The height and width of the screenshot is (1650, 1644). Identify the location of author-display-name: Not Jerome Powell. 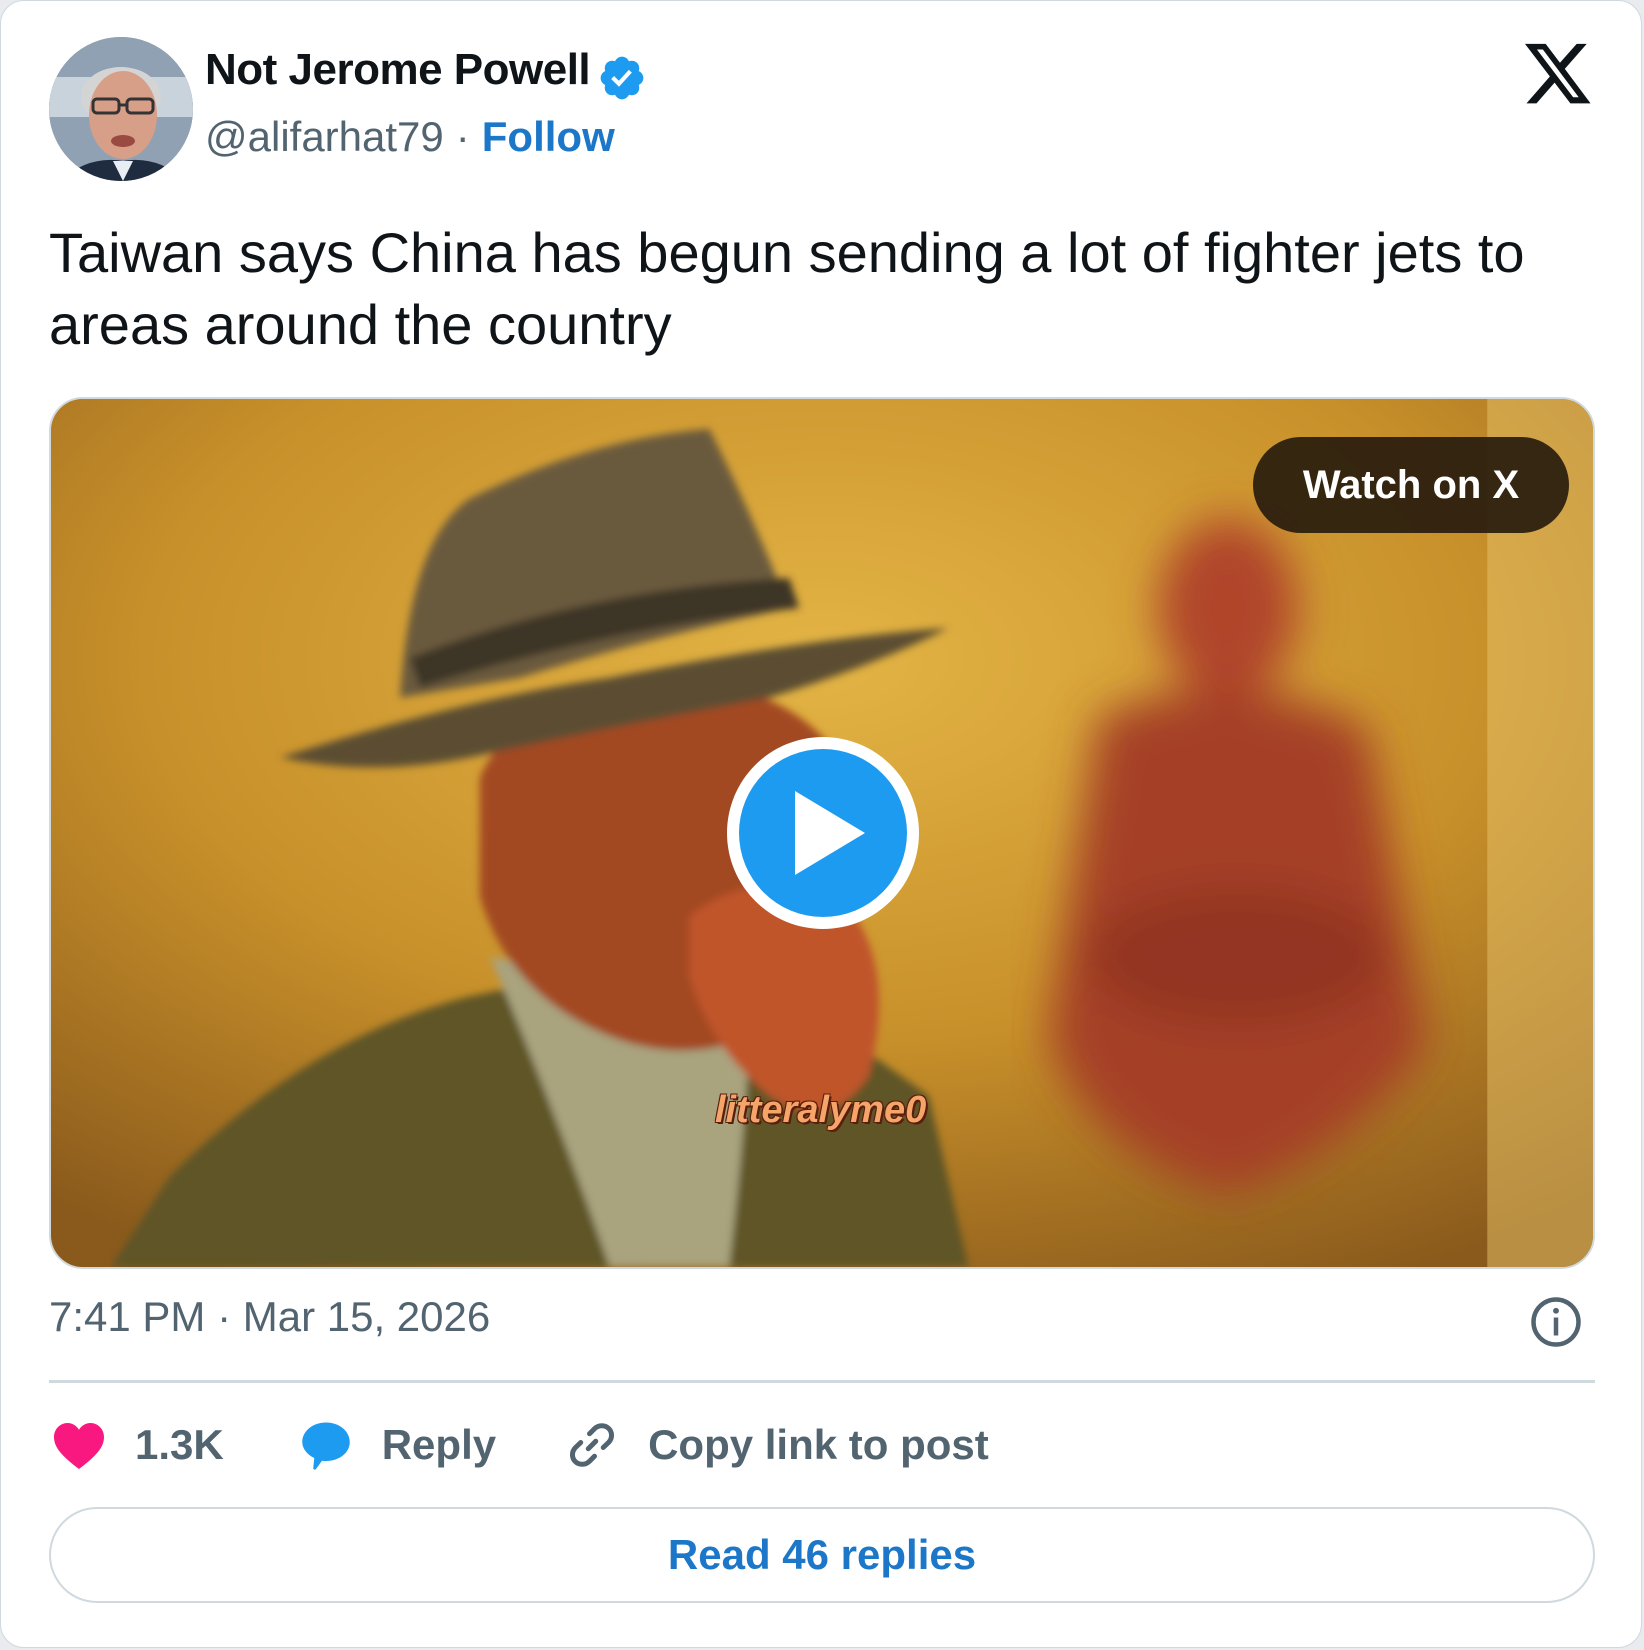
(398, 70).